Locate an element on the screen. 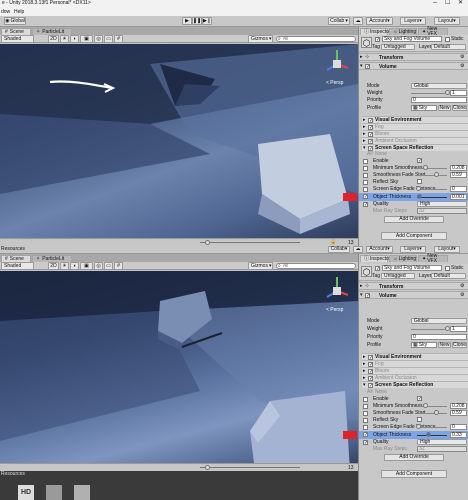 The height and width of the screenshot is (500, 468). footer-slider-knob is located at coordinates (207, 242).